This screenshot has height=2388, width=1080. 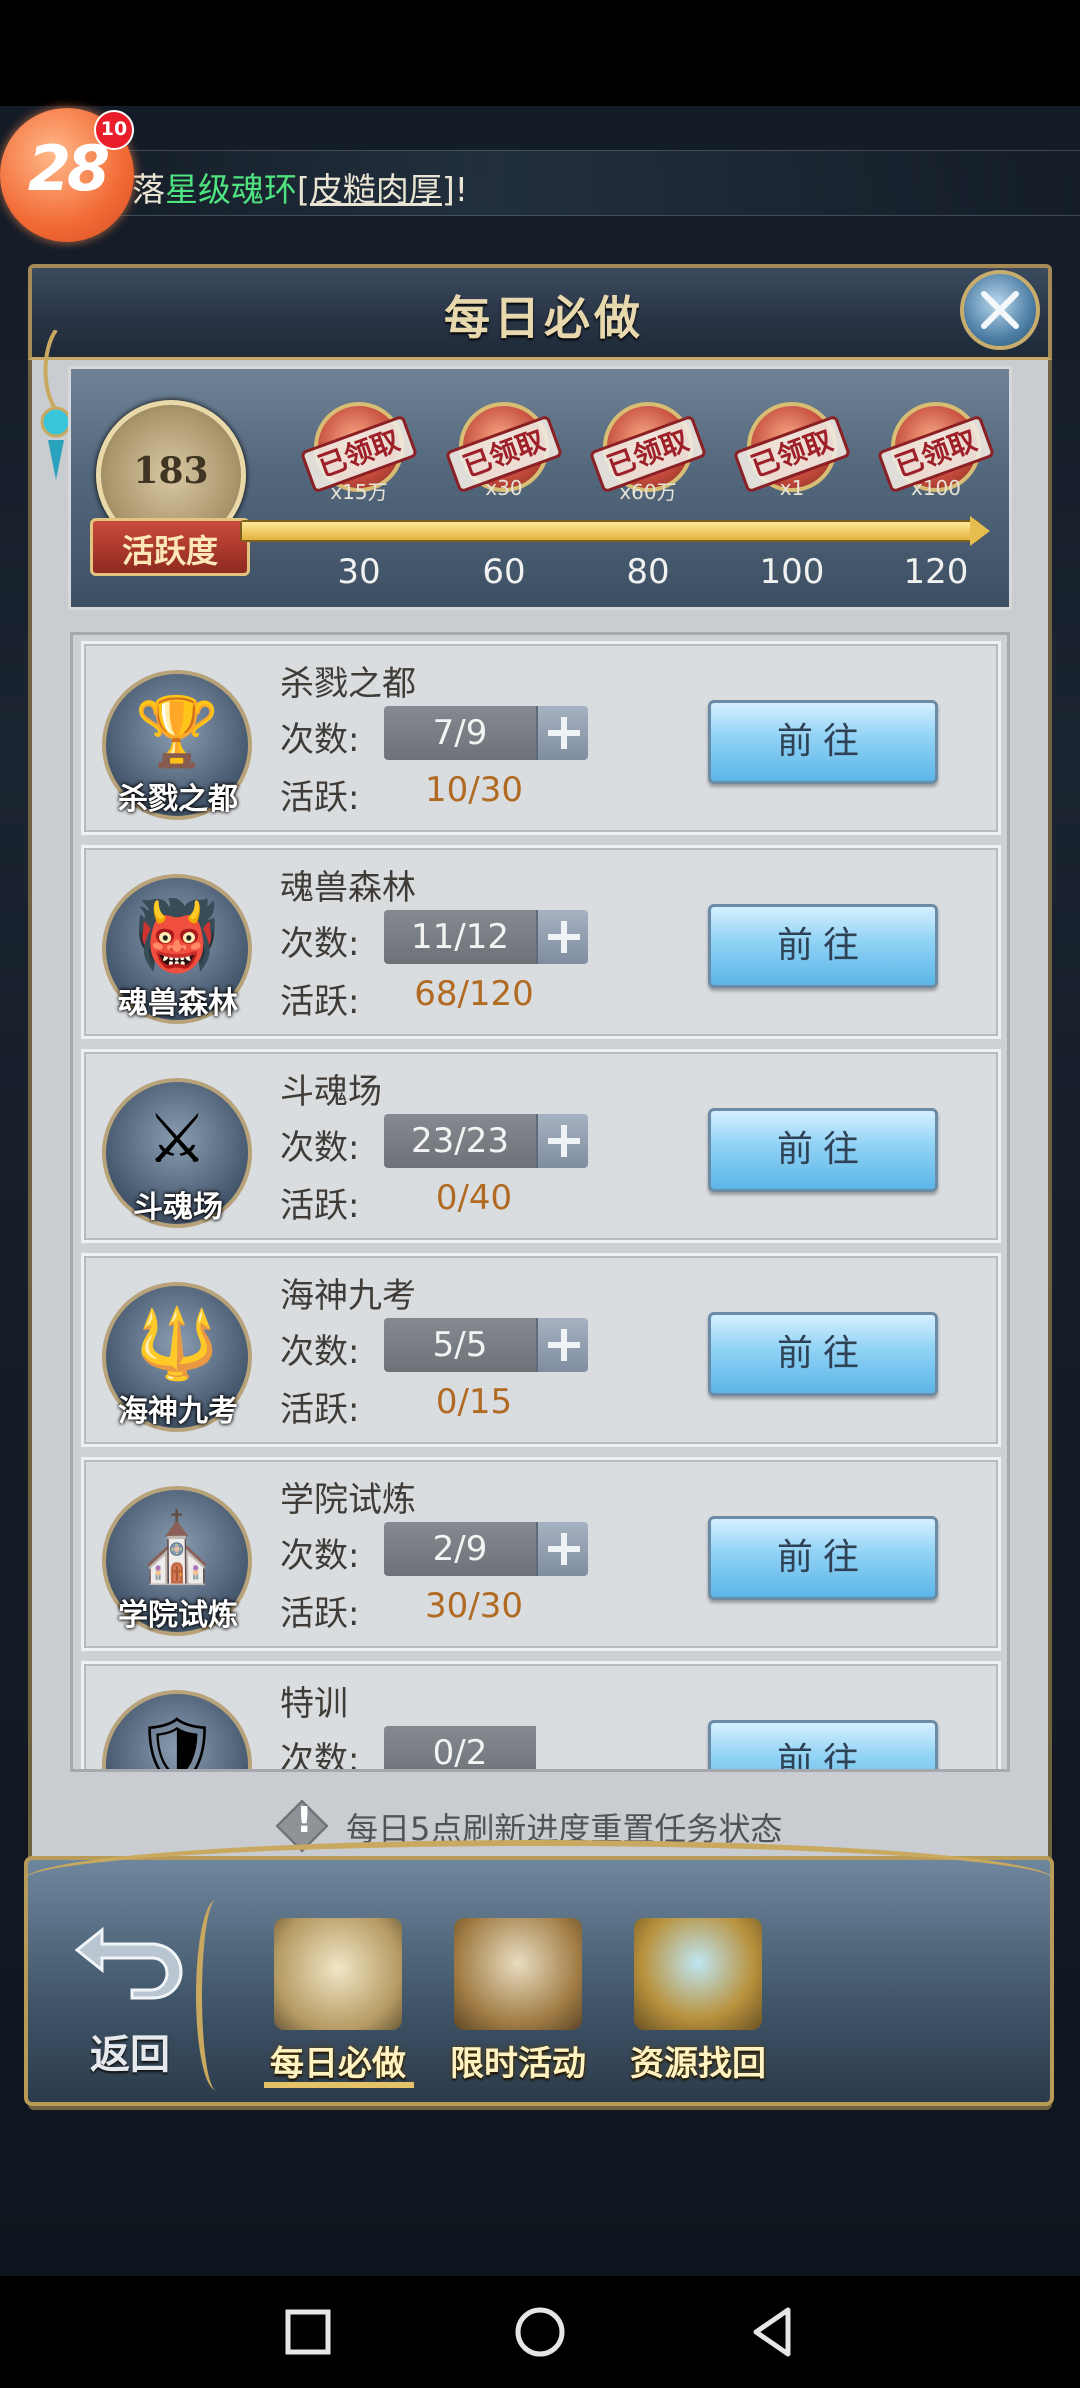 What do you see at coordinates (936, 572) in the screenshot?
I see `milestone-threshold: 120` at bounding box center [936, 572].